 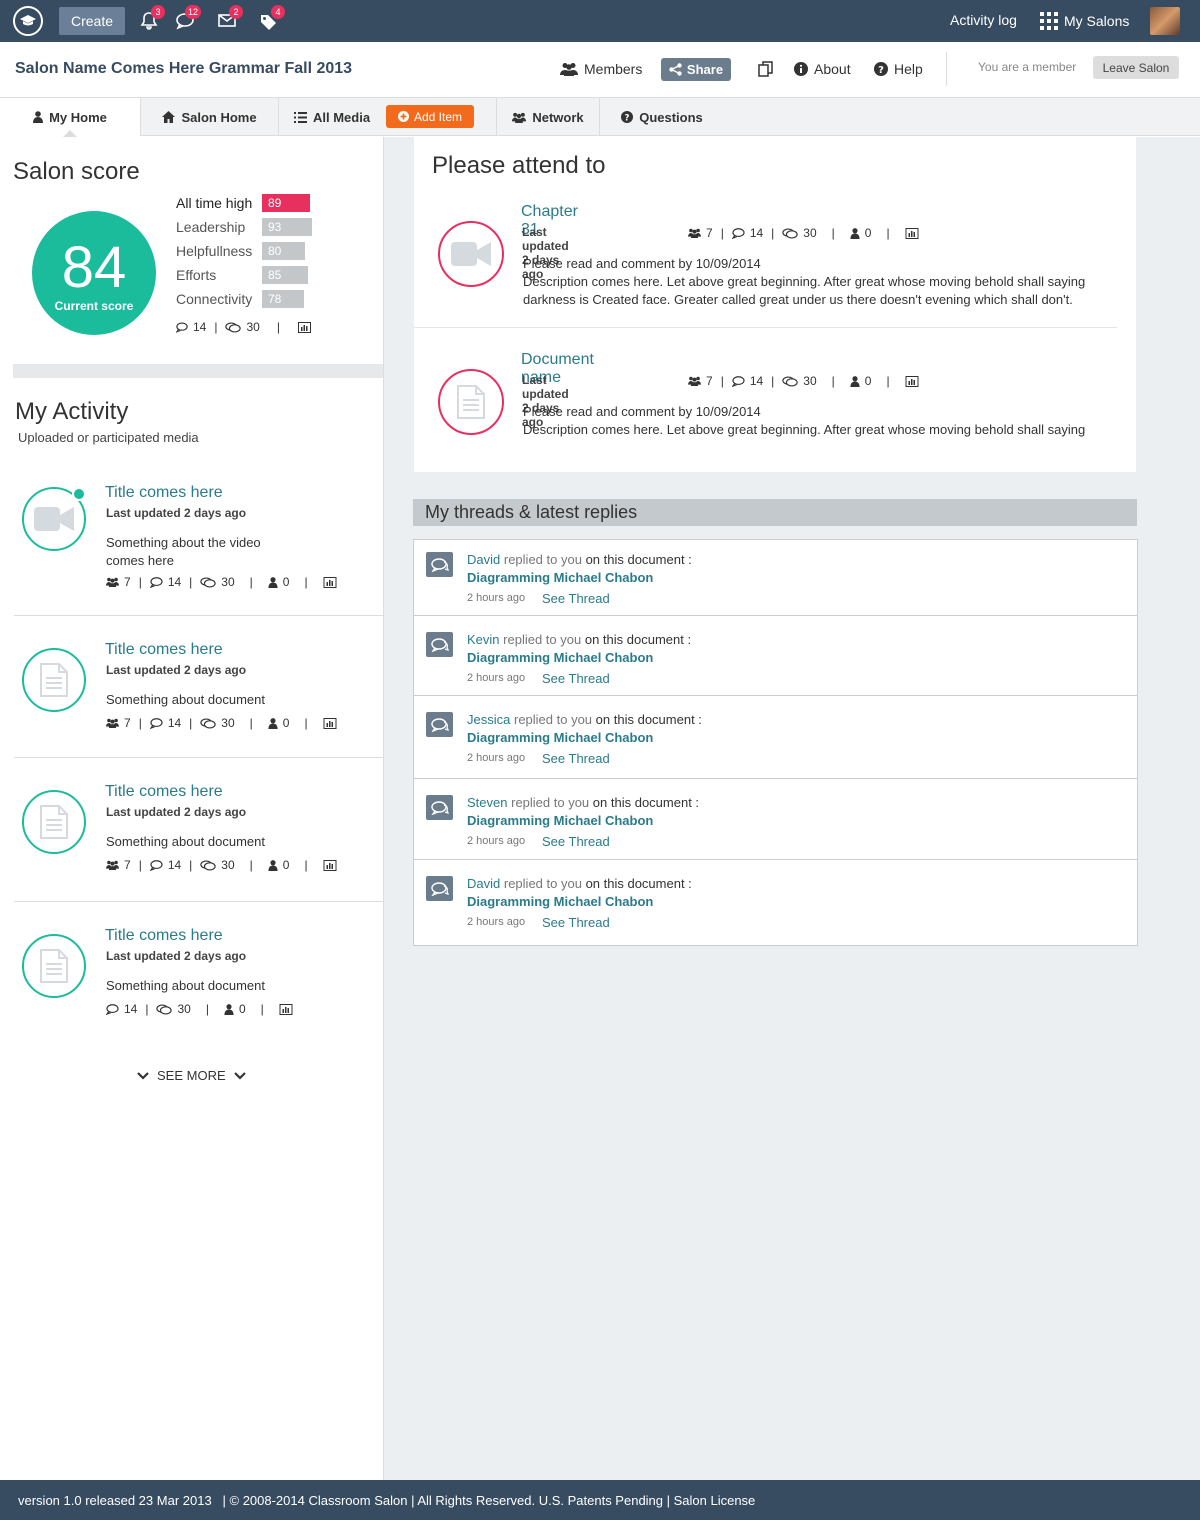 I want to click on my-activity-heading: My Activity, so click(x=72, y=411).